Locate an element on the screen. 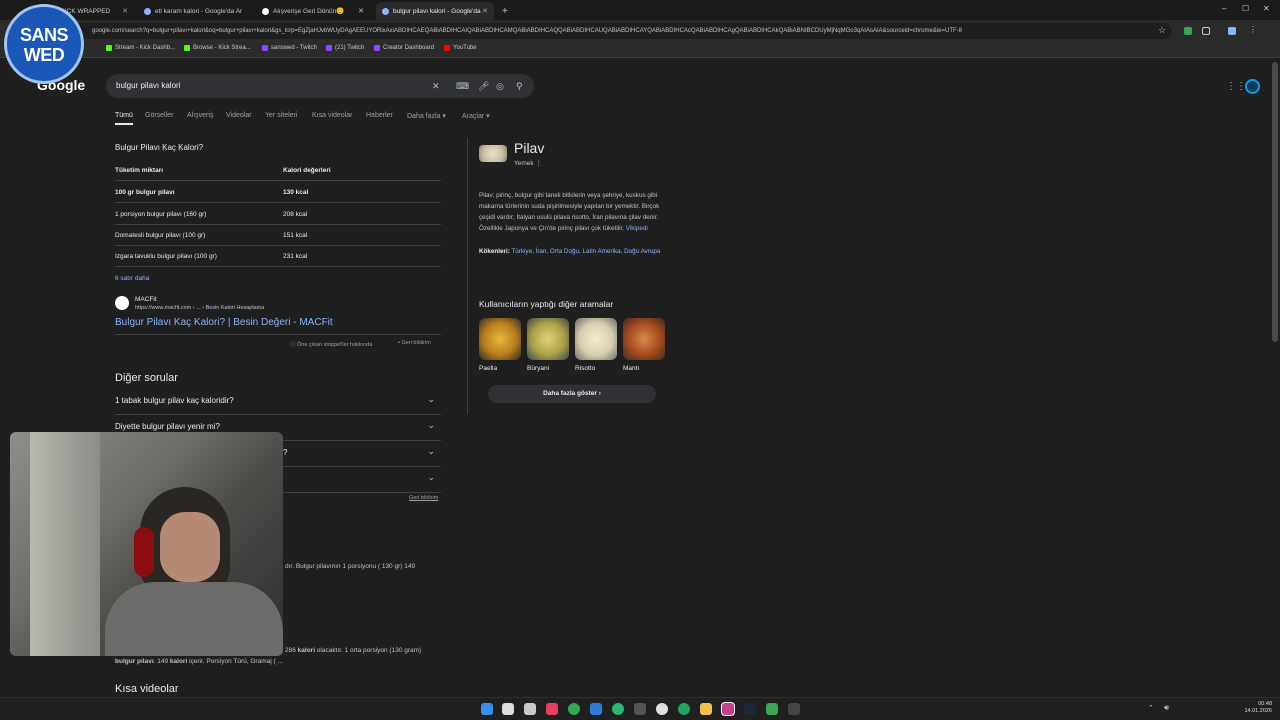 The width and height of the screenshot is (1280, 720). search-input: bulgur pilavı kalori ✕ ⌨ 🎤︎ ◎ ⚲ is located at coordinates (320, 86).